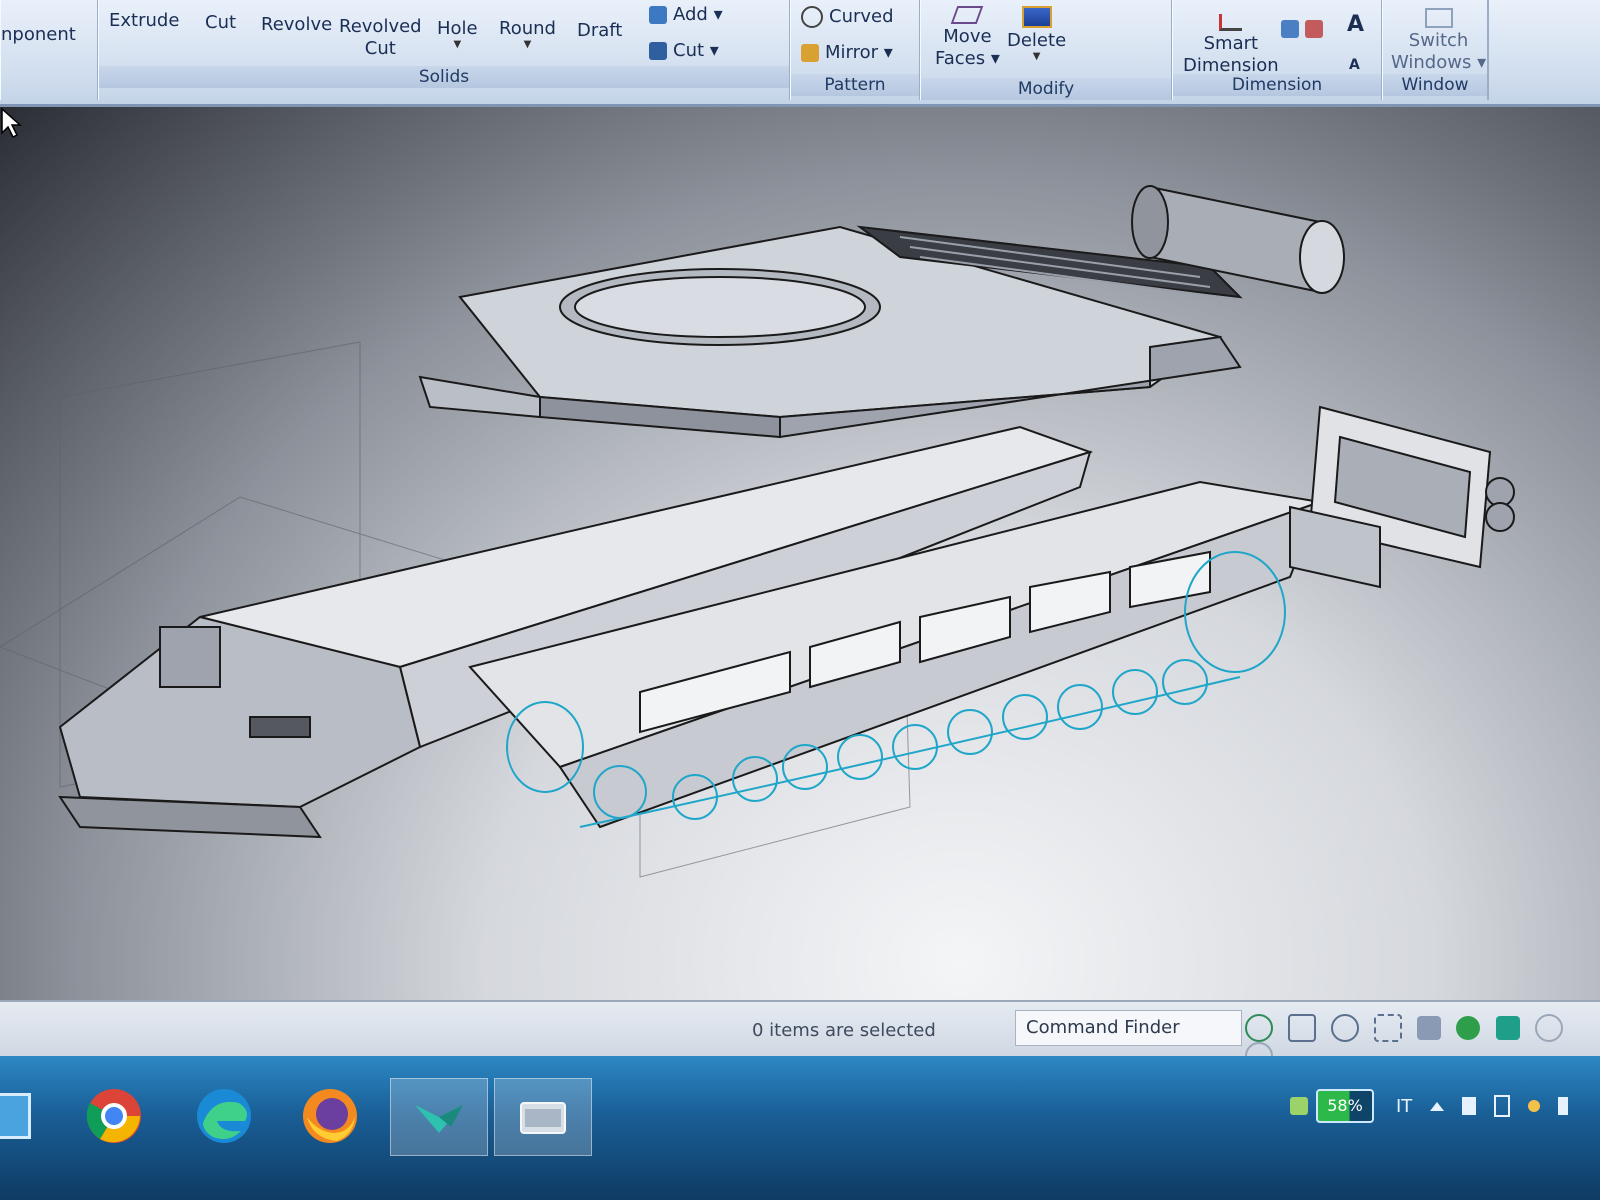  I want to click on cut-small-button: Cut ▾, so click(684, 51).